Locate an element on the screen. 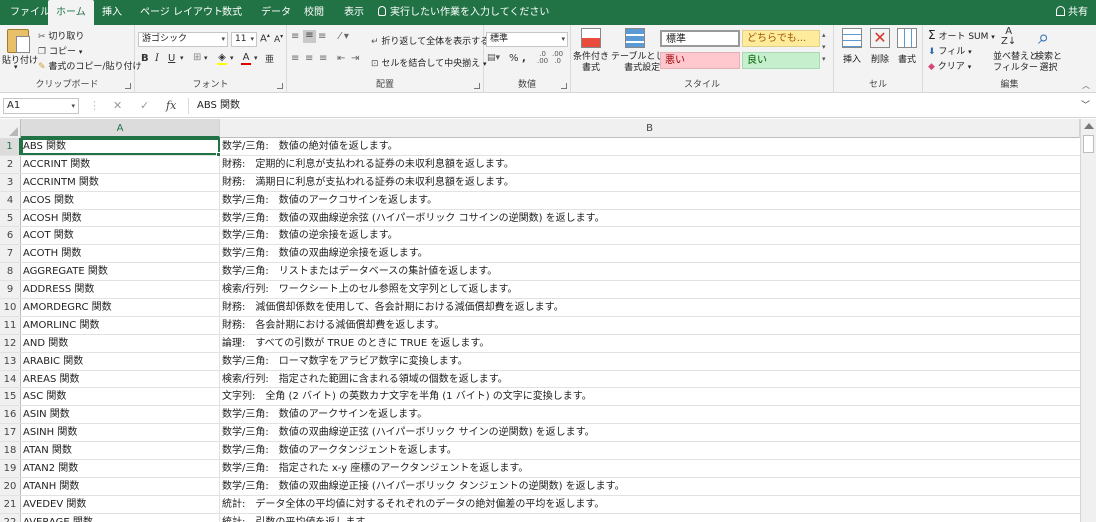  number-format-select: 標準 ▾ is located at coordinates (527, 39).